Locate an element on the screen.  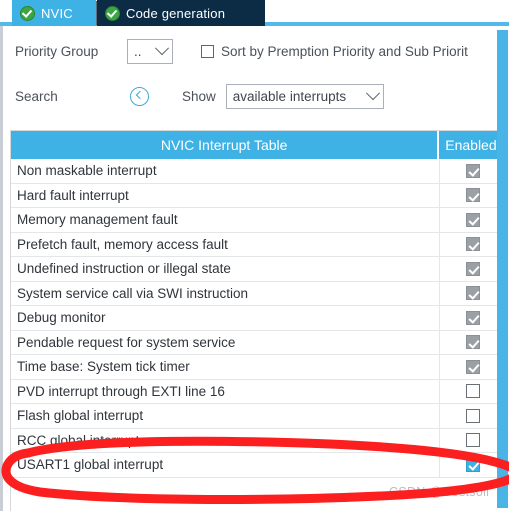
tab-bar: NVIC Code generation is located at coordinates (254, 13).